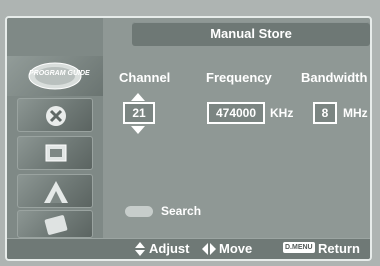  I want to click on input-icon, so click(56, 225).